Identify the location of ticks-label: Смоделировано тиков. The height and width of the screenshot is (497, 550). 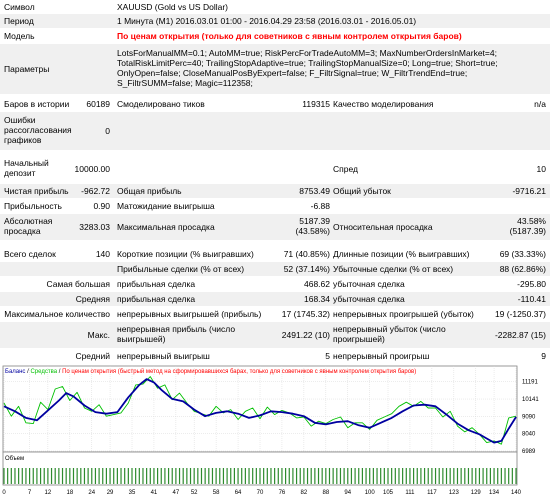
(161, 104).